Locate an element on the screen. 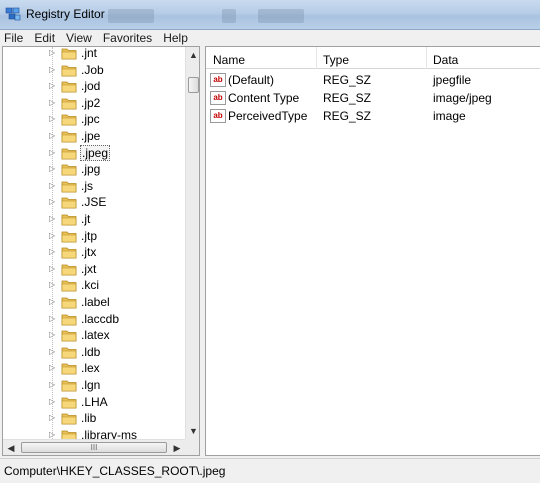 This screenshot has height=483, width=540. scrollbar-corner is located at coordinates (192, 447).